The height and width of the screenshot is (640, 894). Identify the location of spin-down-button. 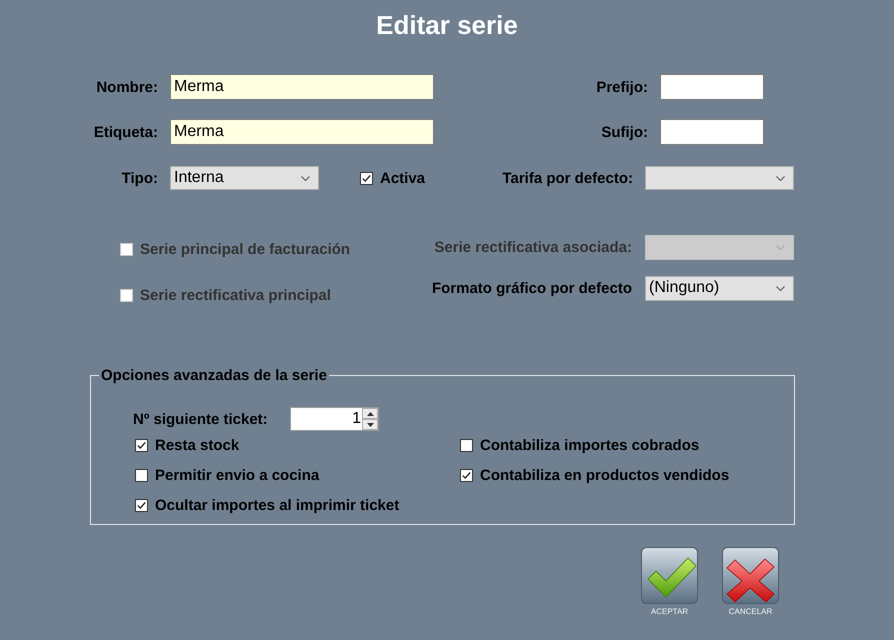
(370, 424).